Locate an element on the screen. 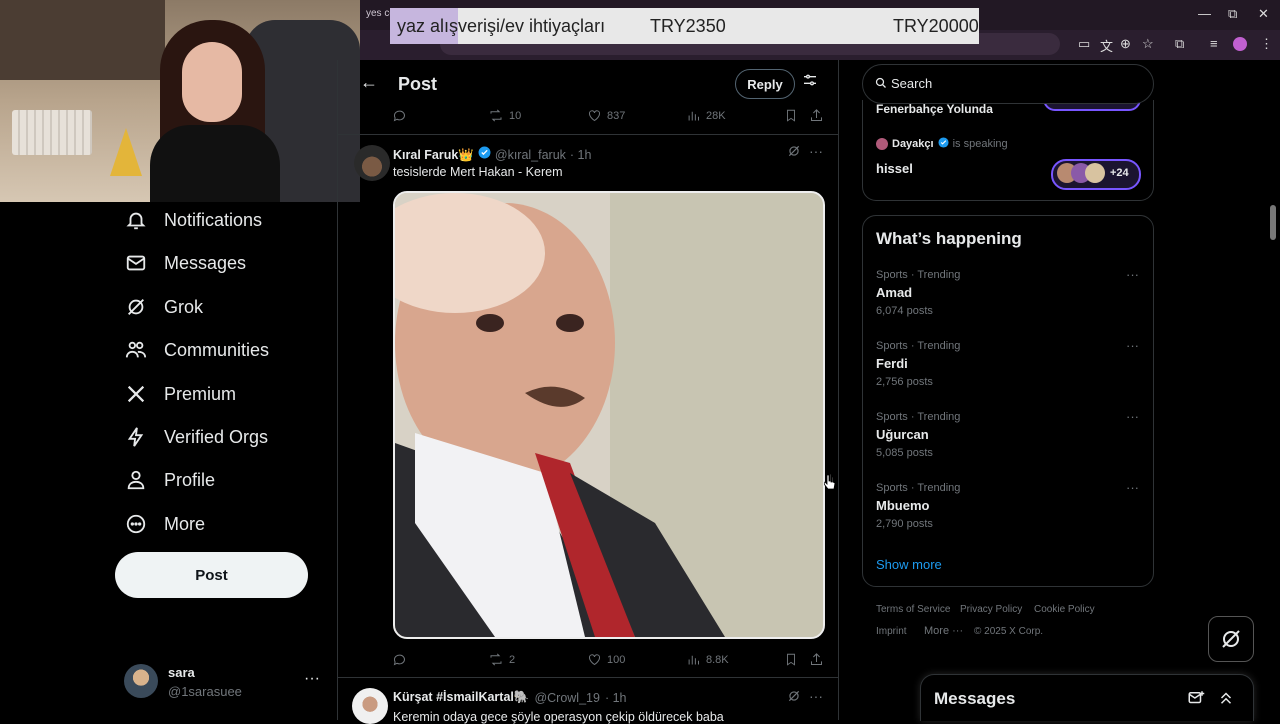  tweet-handle: @kıral_faruk is located at coordinates (530, 155).